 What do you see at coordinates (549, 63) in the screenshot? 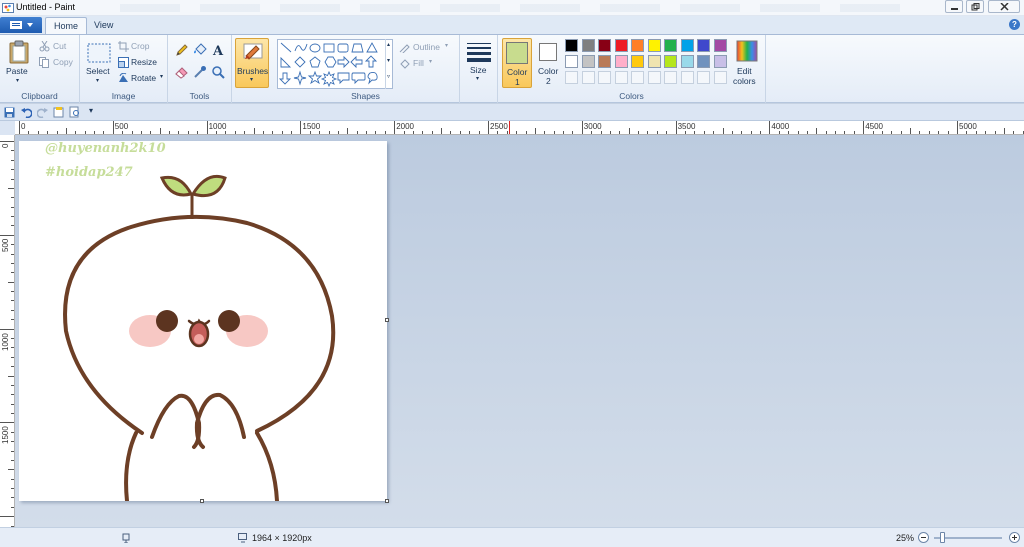
I see `color2-button: Color 2` at bounding box center [549, 63].